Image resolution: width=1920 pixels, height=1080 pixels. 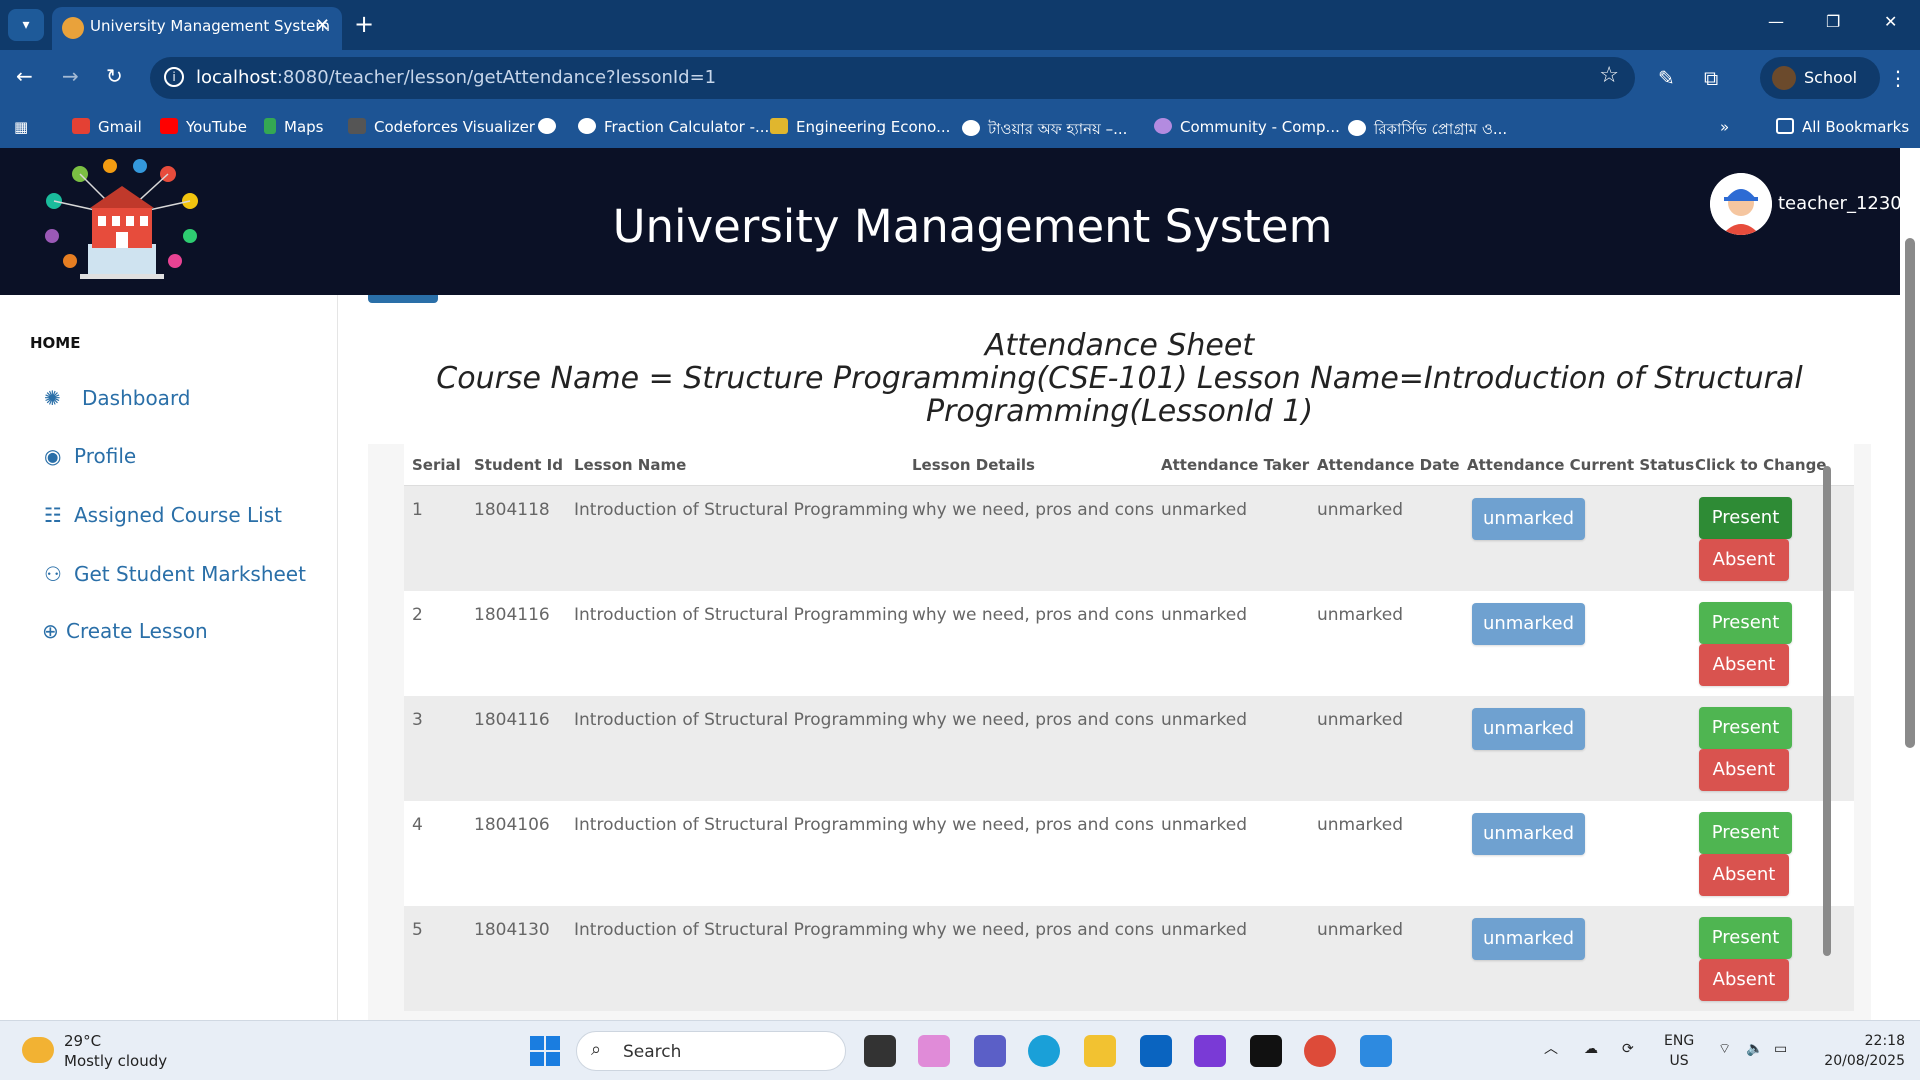 I want to click on teams-icon, so click(x=990, y=1051).